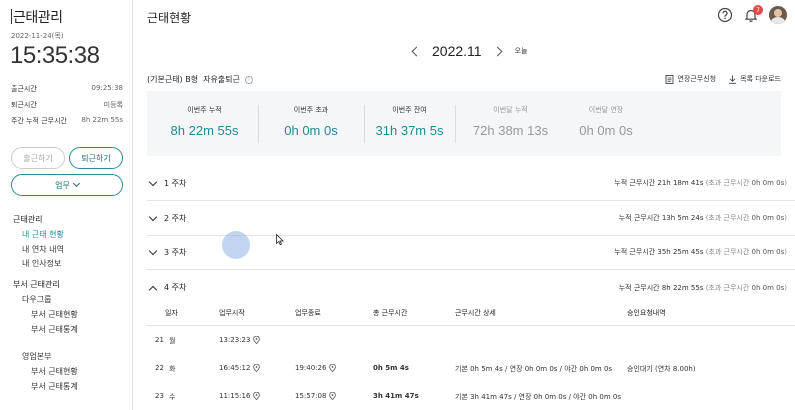 The height and width of the screenshot is (410, 795). I want to click on header-icons: 7, so click(752, 14).